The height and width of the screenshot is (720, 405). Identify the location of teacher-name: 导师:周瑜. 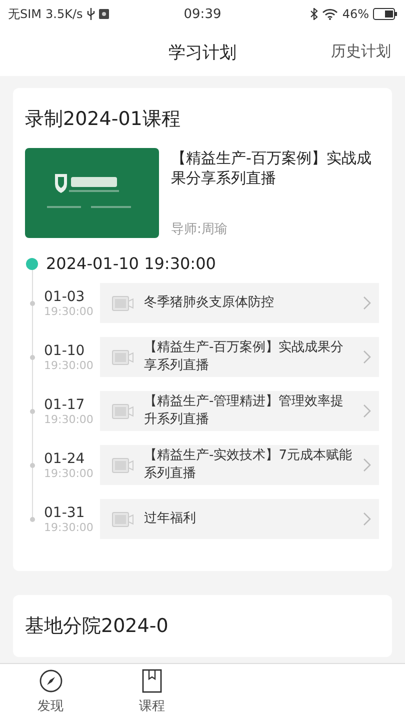
(199, 229).